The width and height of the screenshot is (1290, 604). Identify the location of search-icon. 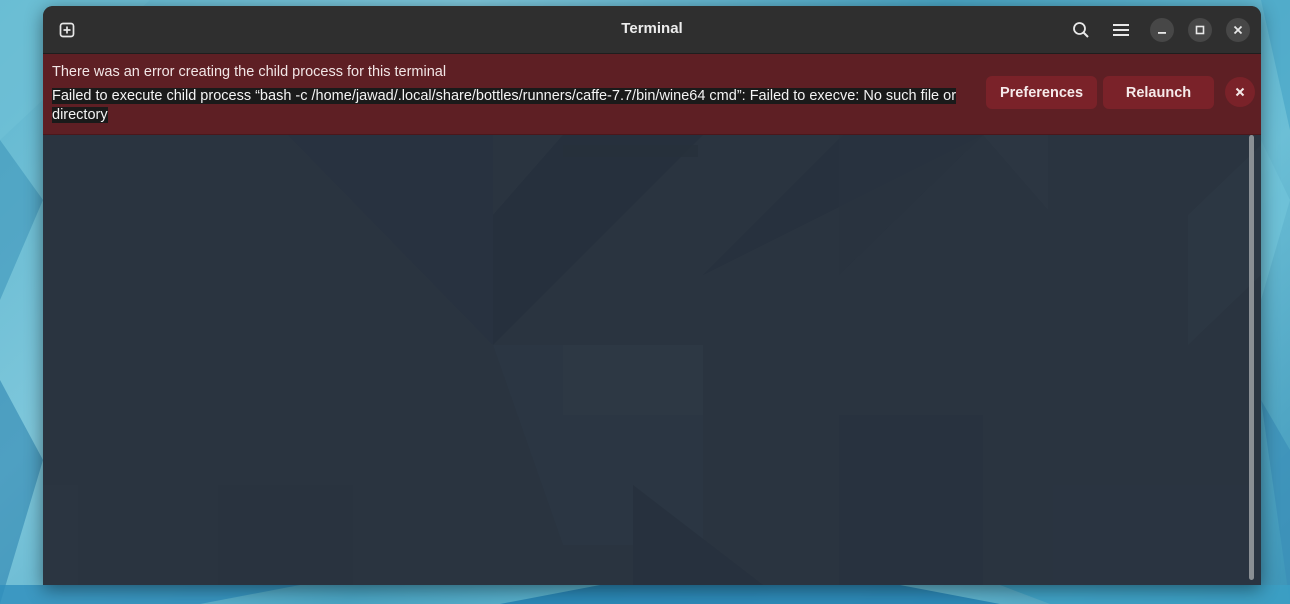
(1081, 30).